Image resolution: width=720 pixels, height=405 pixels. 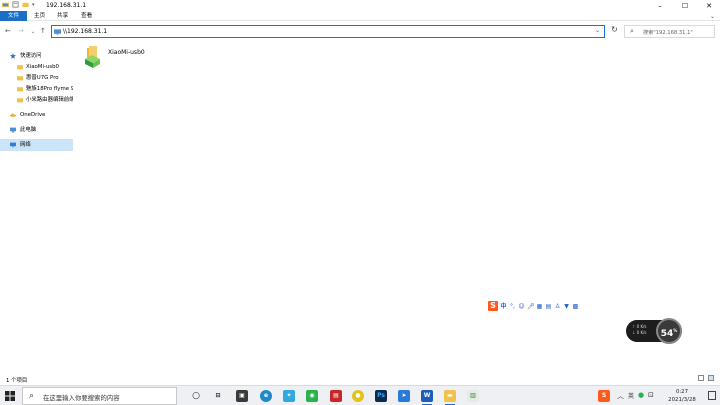 What do you see at coordinates (708, 5) in the screenshot?
I see `close-button: ✕` at bounding box center [708, 5].